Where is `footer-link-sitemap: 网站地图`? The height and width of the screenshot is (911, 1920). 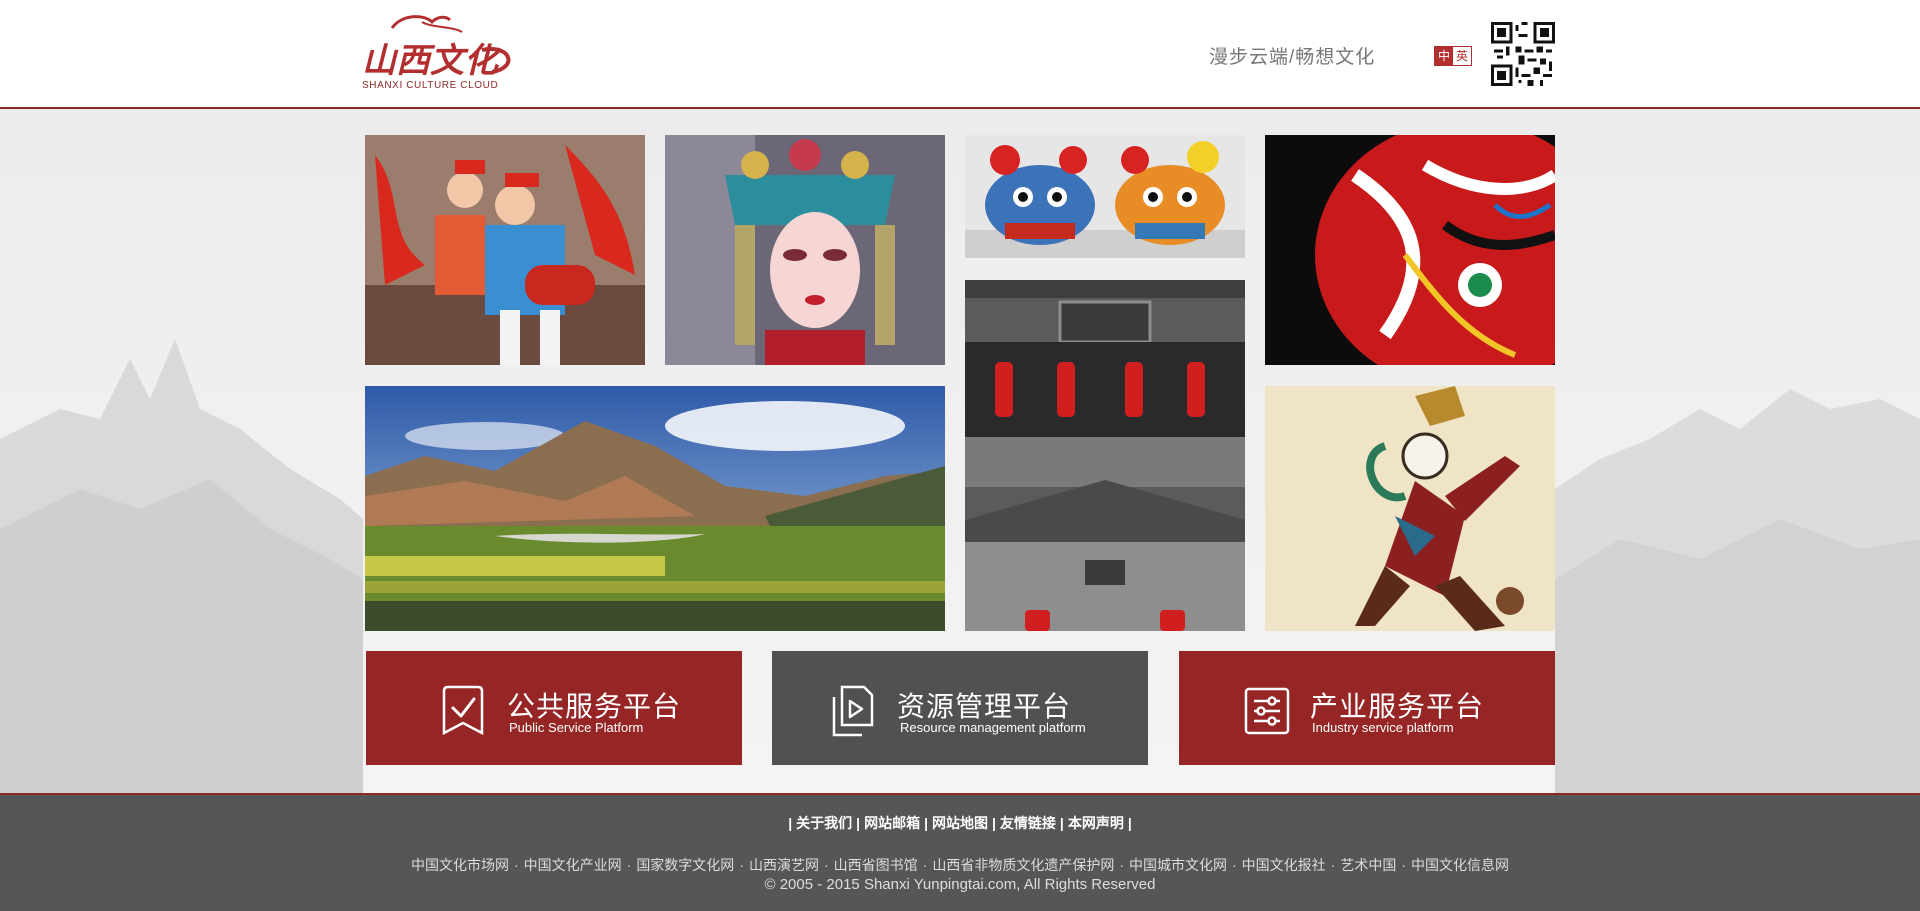 footer-link-sitemap: 网站地图 is located at coordinates (960, 823).